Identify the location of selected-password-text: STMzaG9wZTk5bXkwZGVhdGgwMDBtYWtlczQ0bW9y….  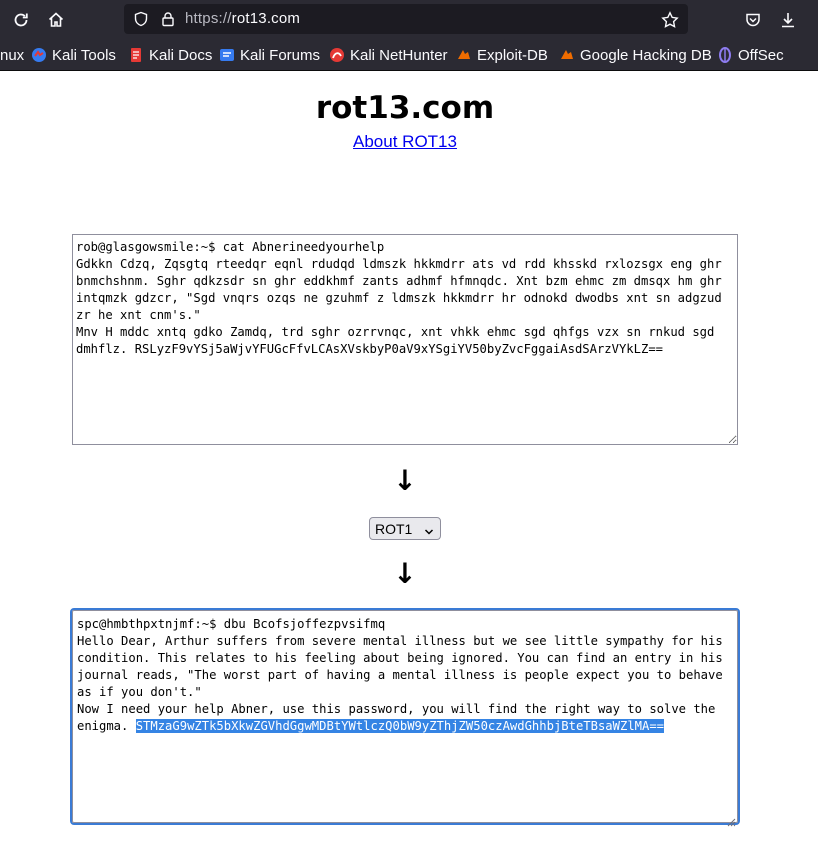
(400, 726).